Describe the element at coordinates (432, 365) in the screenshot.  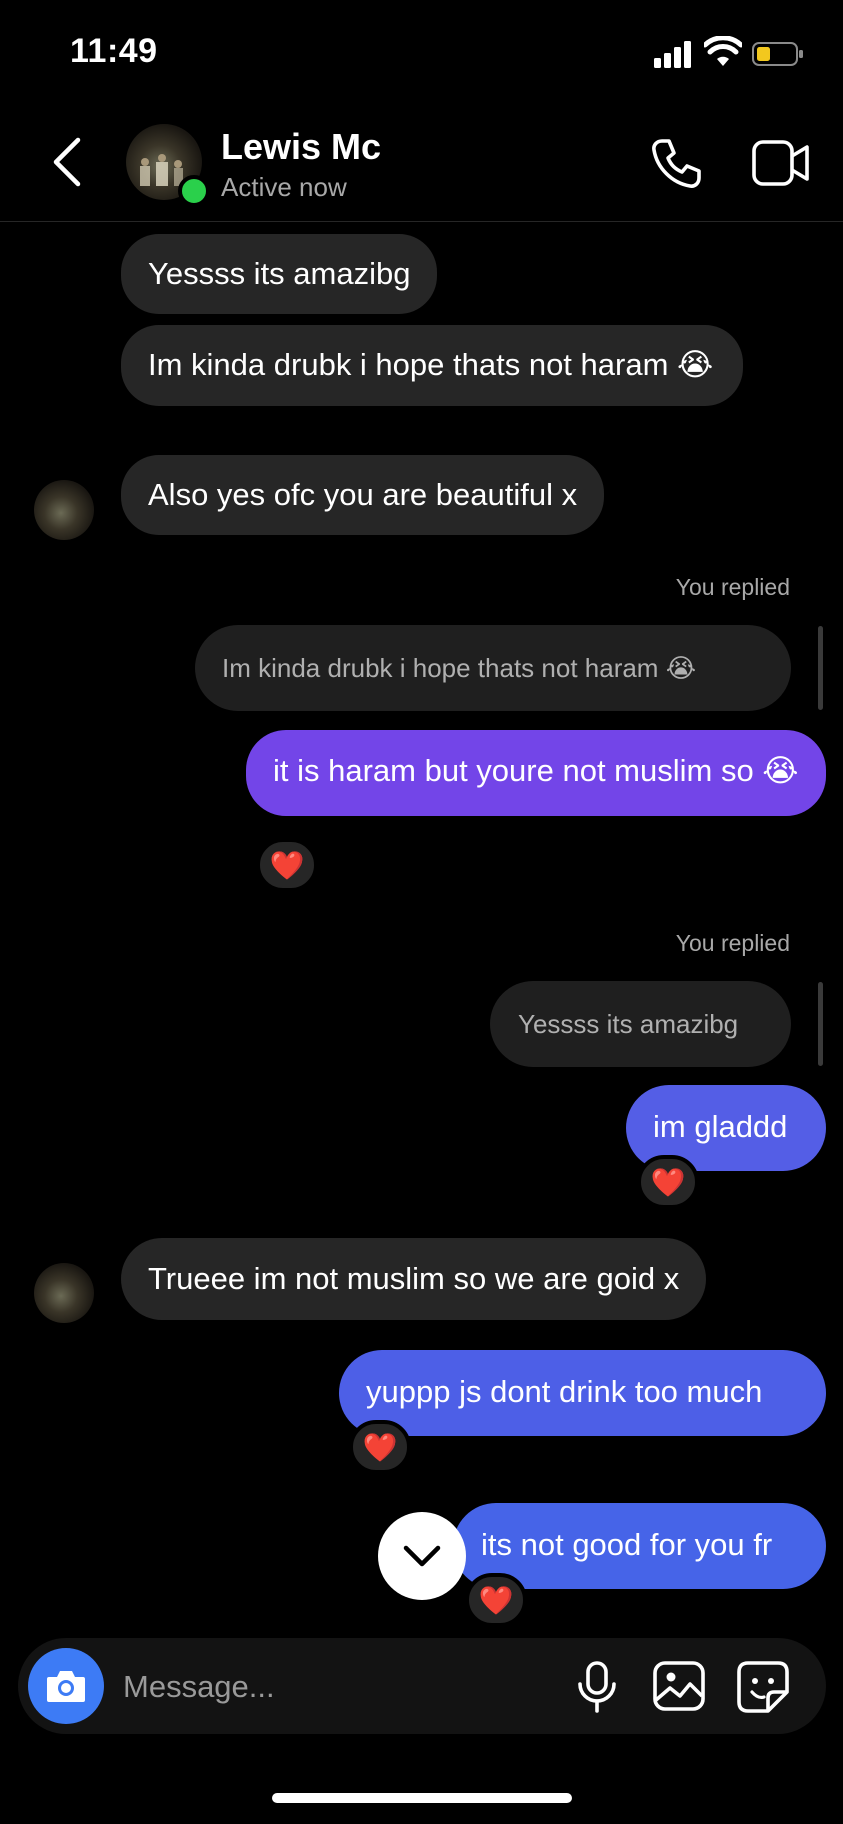
I see `incoming-message: Im kinda drubk i hope thats not haram 😭` at that location.